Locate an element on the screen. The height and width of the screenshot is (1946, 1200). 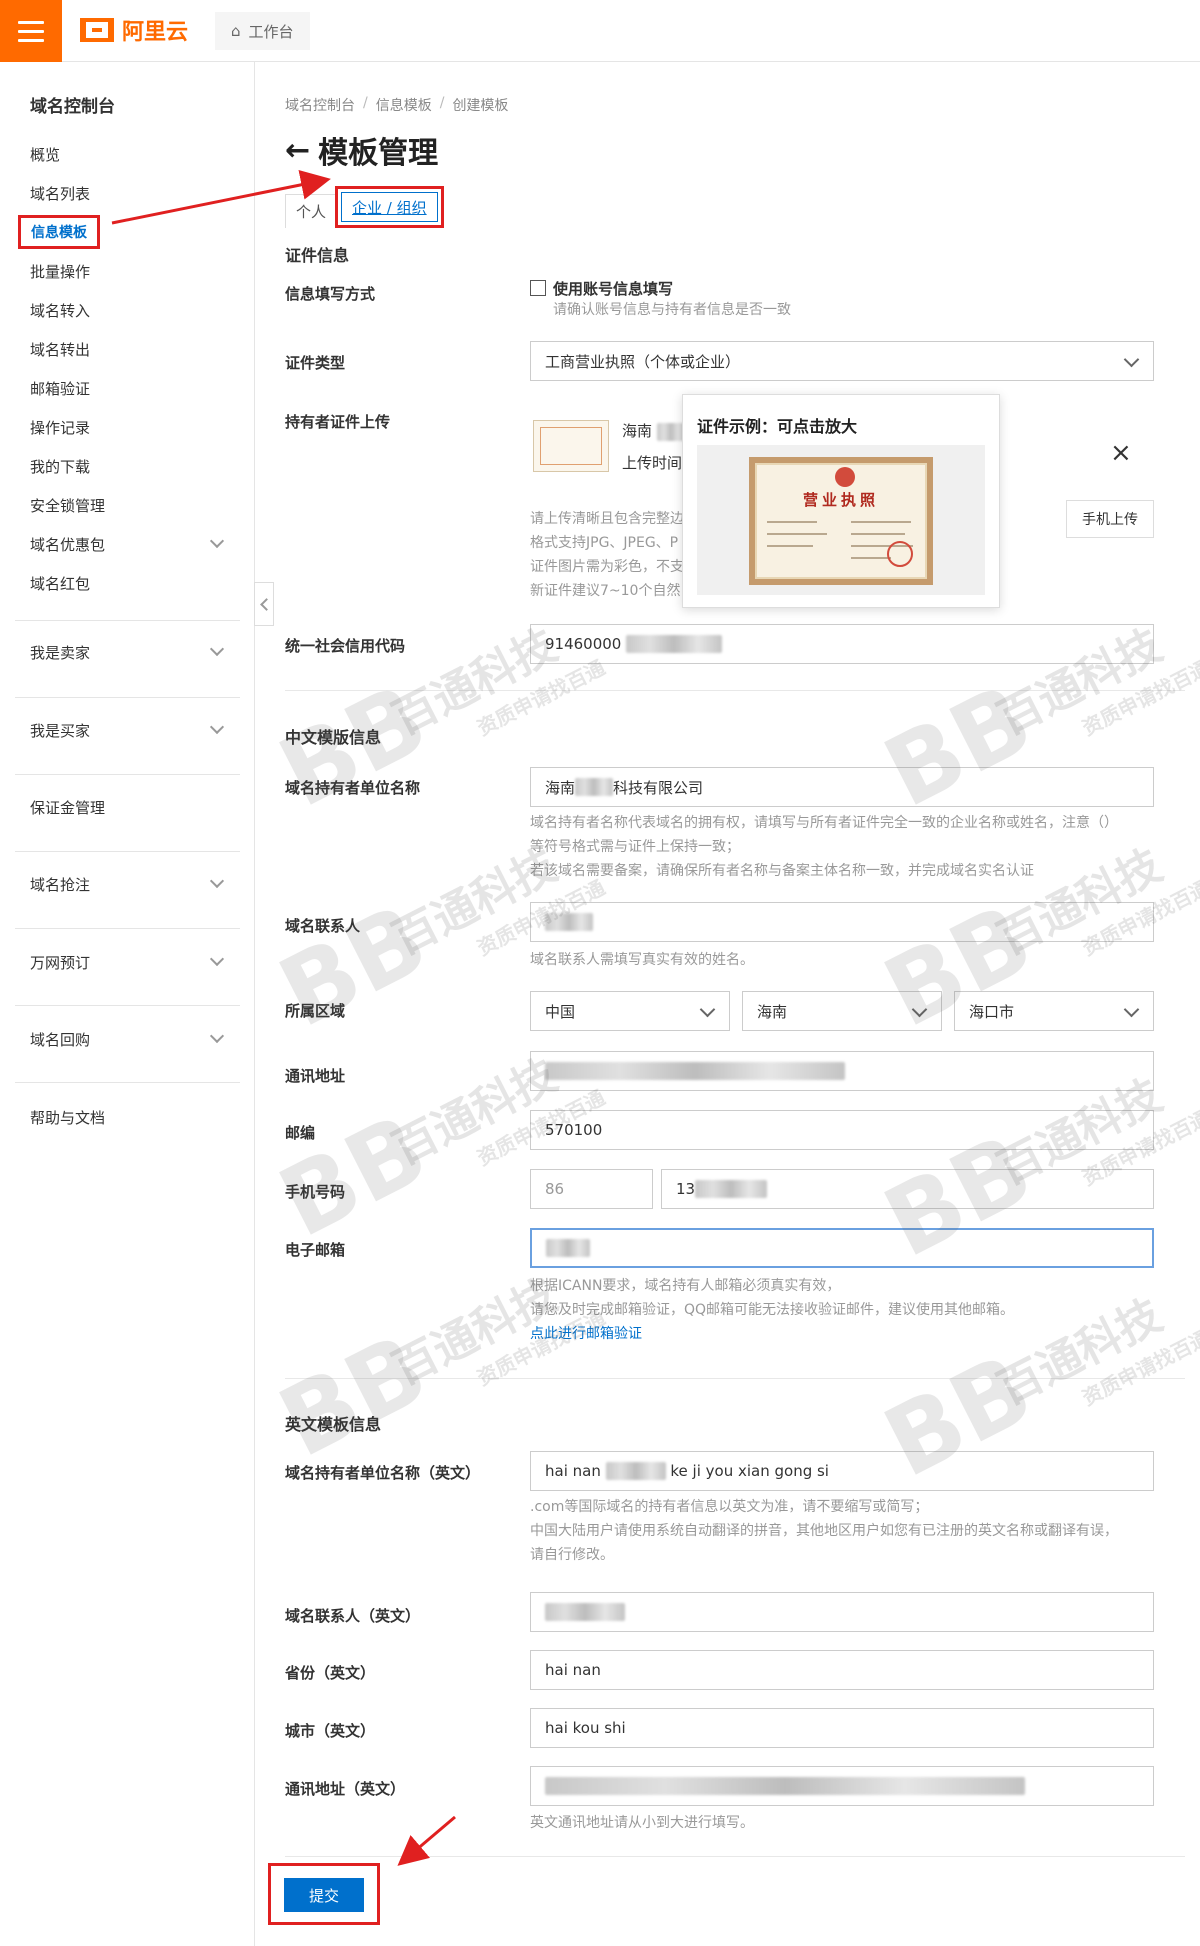
tab-company: 企业 / 组织 is located at coordinates (389, 207).